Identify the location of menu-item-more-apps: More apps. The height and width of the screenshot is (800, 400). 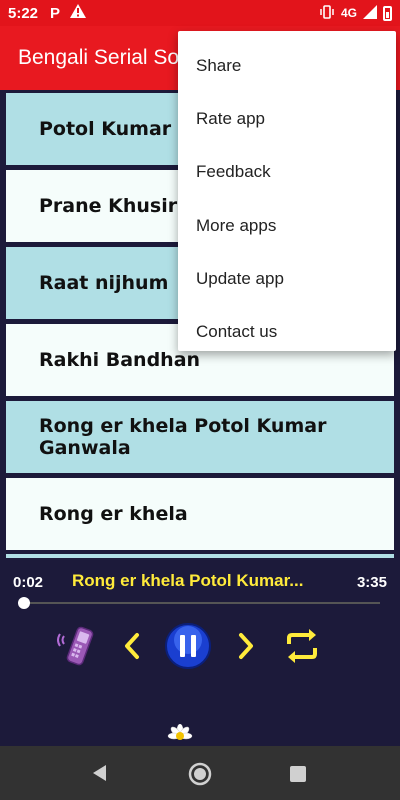
(287, 225).